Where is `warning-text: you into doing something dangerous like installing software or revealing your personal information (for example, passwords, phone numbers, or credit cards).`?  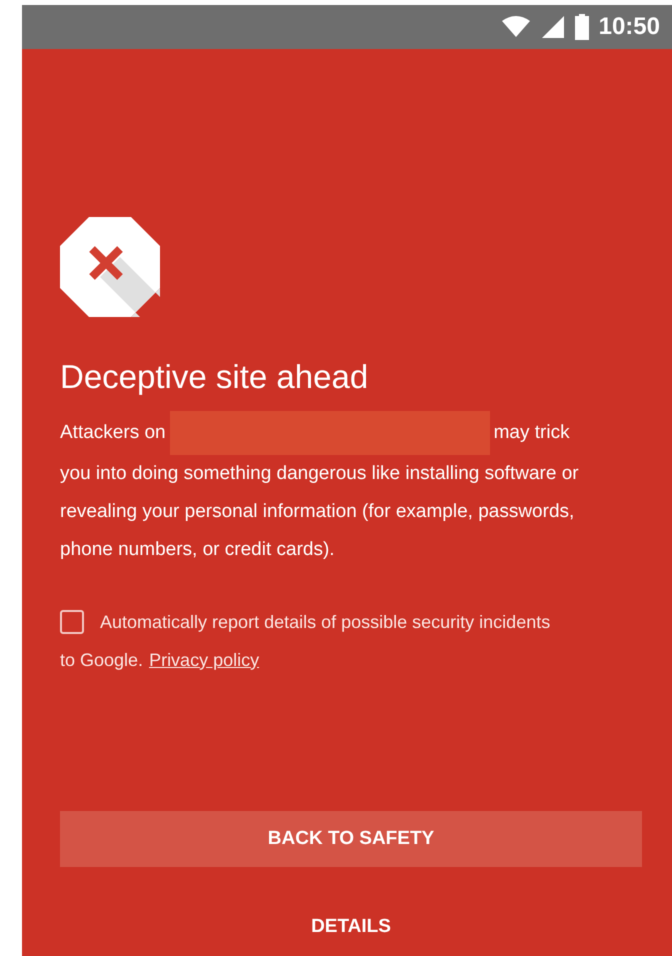 warning-text: you into doing something dangerous like installing software or revealing your personal information (for example, passwords, phone numbers, or credit cards). is located at coordinates (320, 512).